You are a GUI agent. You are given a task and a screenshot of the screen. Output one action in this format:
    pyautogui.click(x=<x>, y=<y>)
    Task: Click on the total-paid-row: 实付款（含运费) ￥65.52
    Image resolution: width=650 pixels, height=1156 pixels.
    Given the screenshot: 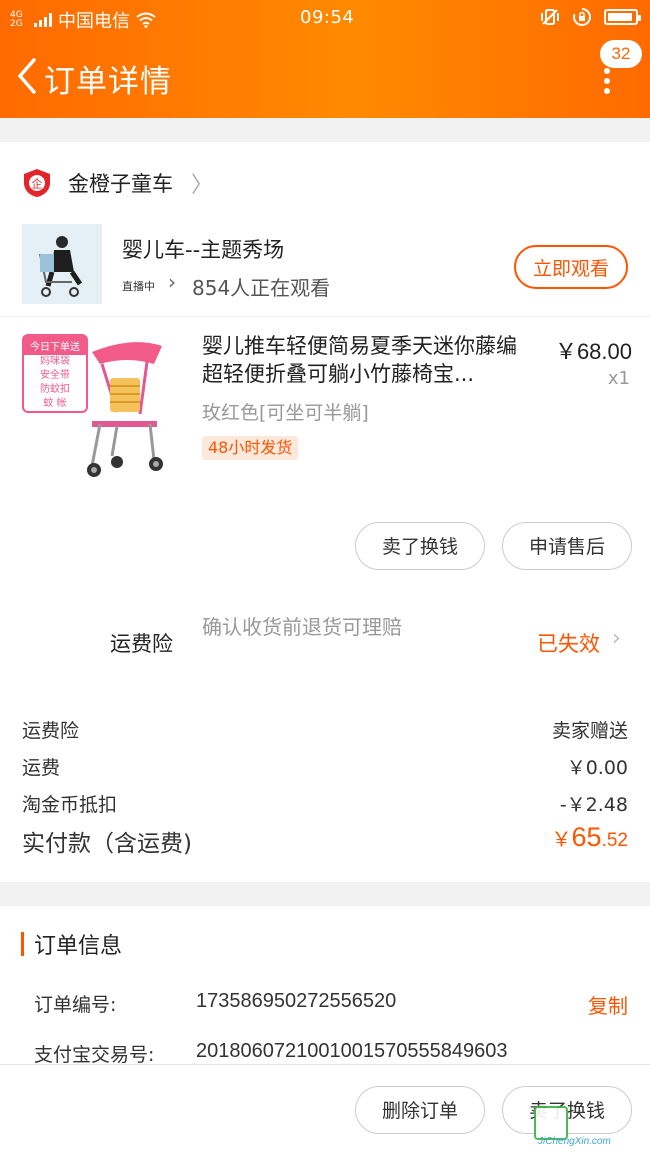 What is the action you would take?
    pyautogui.click(x=325, y=840)
    